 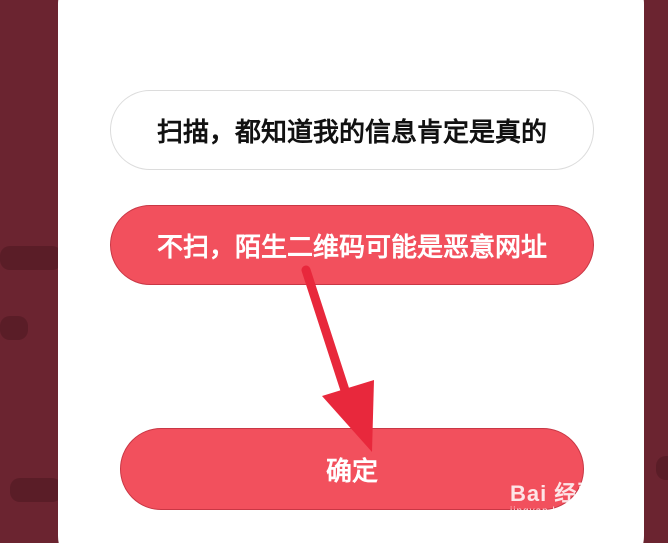 I want to click on option-no-scan-label: 不扫，陌生二维码可能是恶意网址, so click(x=351, y=247).